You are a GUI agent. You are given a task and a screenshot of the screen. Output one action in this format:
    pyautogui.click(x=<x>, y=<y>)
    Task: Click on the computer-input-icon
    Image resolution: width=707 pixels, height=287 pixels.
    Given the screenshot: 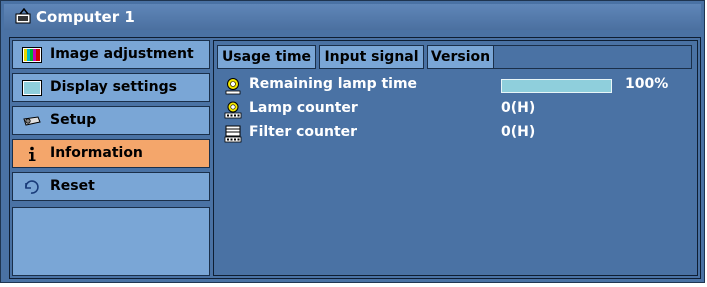 What is the action you would take?
    pyautogui.click(x=23, y=16)
    